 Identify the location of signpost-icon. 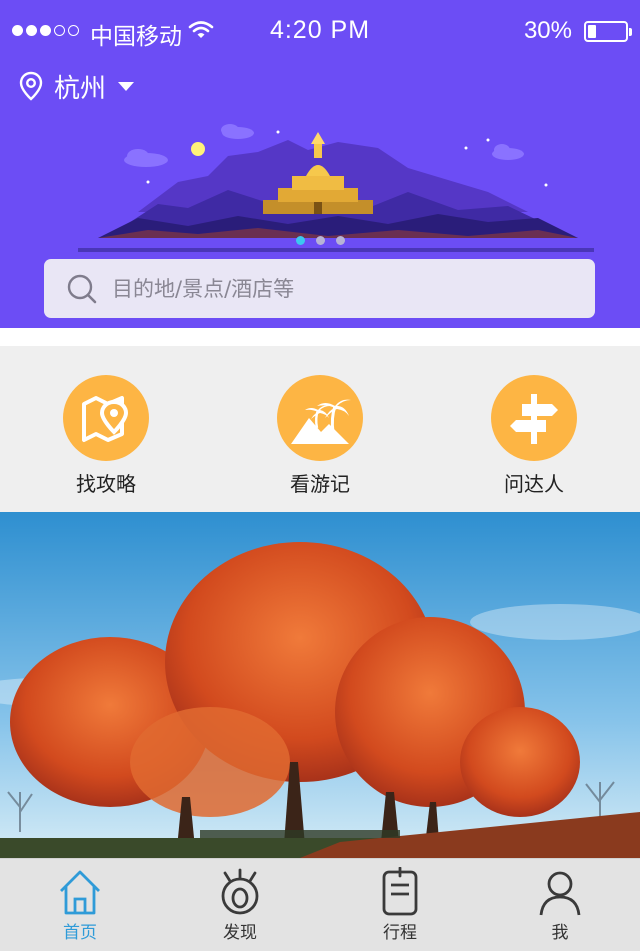
(534, 418).